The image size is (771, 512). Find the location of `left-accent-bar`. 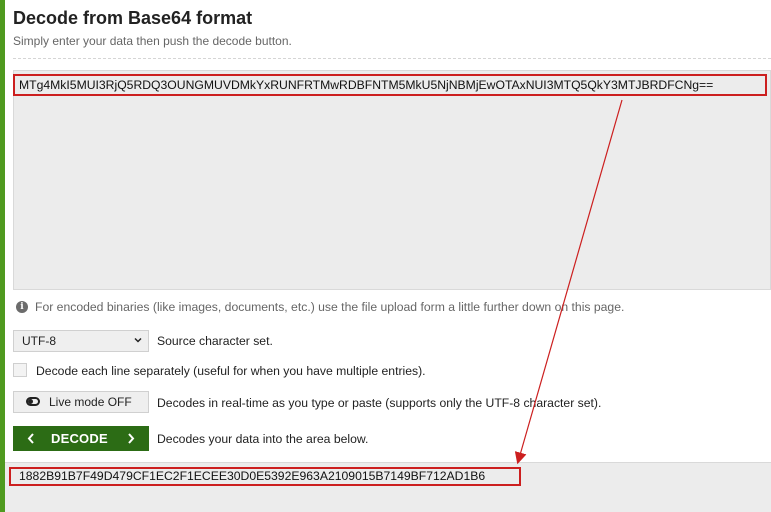

left-accent-bar is located at coordinates (2, 256).